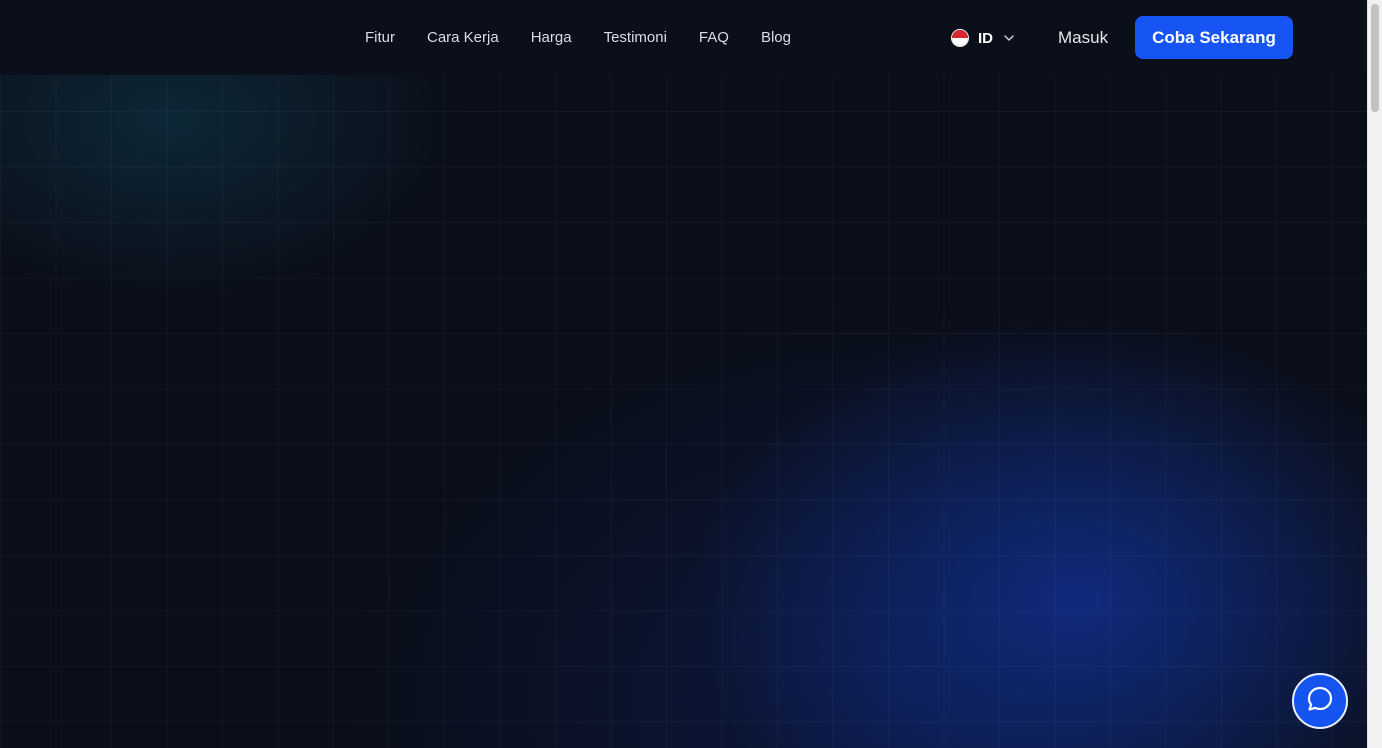  What do you see at coordinates (551, 38) in the screenshot?
I see `nav-link-harga: Harga` at bounding box center [551, 38].